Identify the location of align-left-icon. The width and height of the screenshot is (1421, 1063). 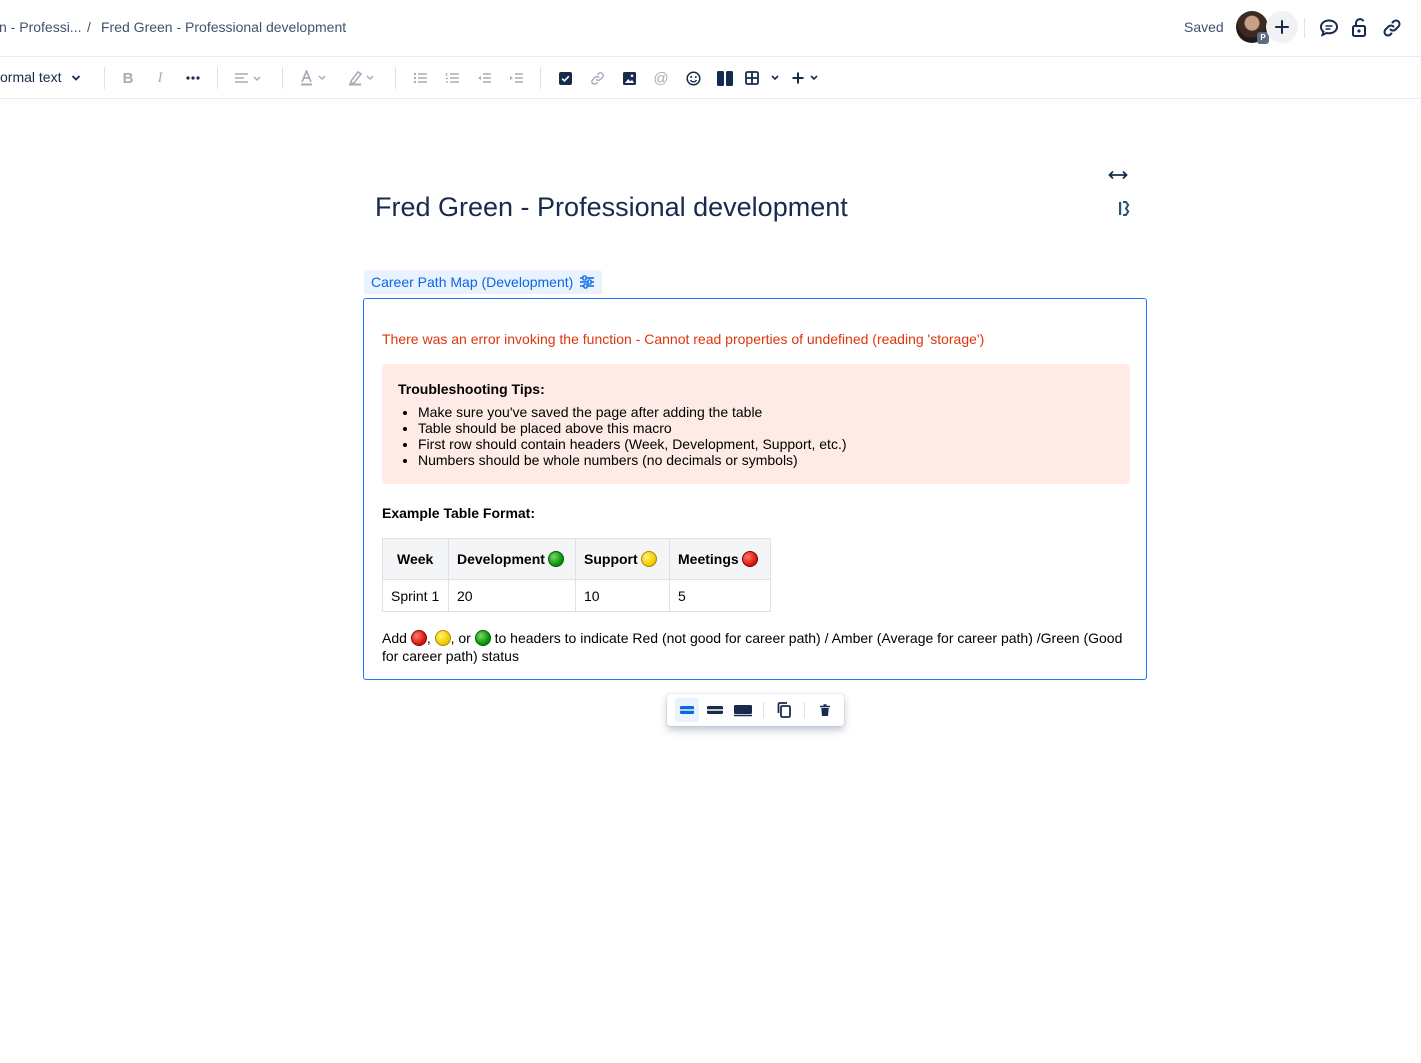
(248, 78).